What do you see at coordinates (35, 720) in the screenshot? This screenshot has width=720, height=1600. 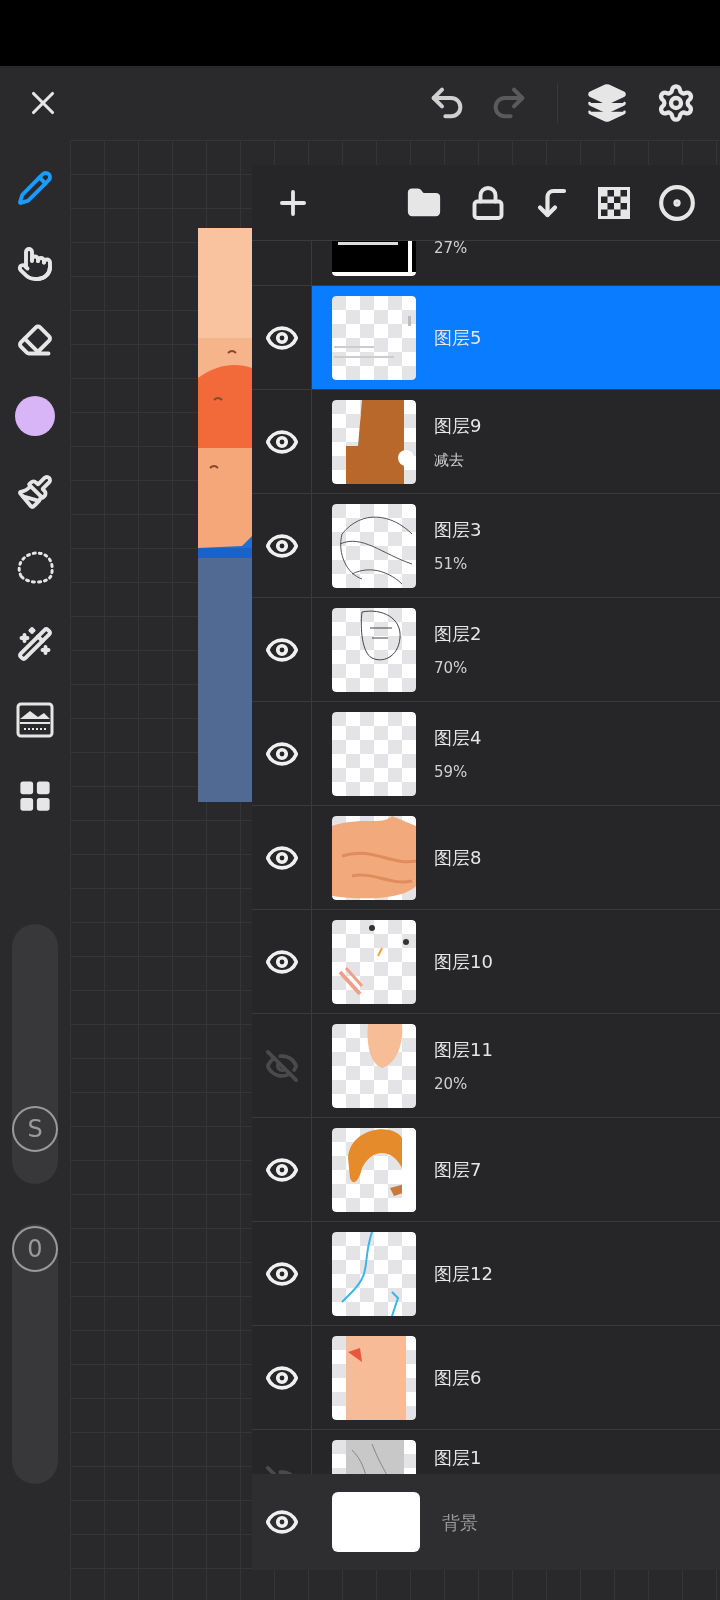 I see `landscape-icon` at bounding box center [35, 720].